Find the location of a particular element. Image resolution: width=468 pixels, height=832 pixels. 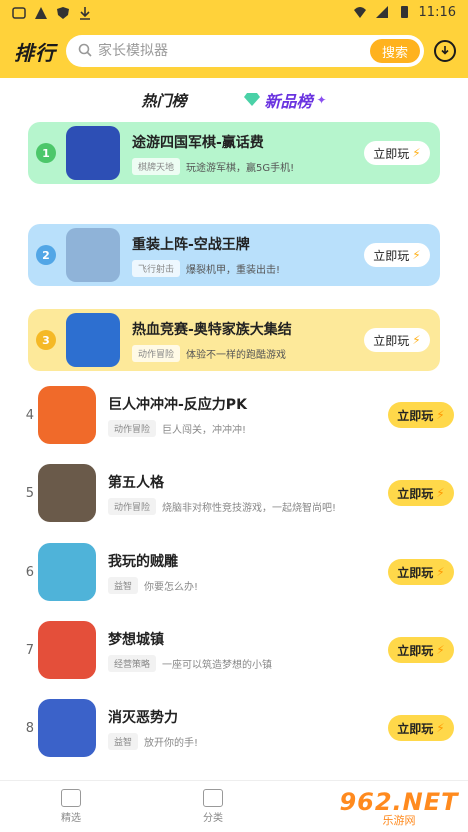

game-desc: 玩途游军棋，赢5G手机! is located at coordinates (240, 168).